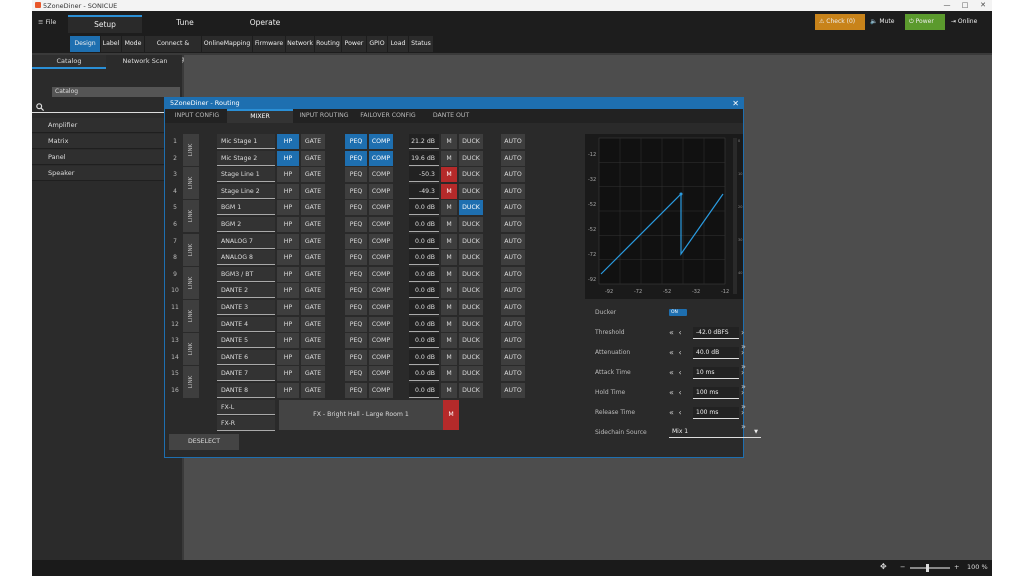 This screenshot has height=576, width=1024. What do you see at coordinates (716, 413) in the screenshot?
I see `param-value-input: 100 ms` at bounding box center [716, 413].